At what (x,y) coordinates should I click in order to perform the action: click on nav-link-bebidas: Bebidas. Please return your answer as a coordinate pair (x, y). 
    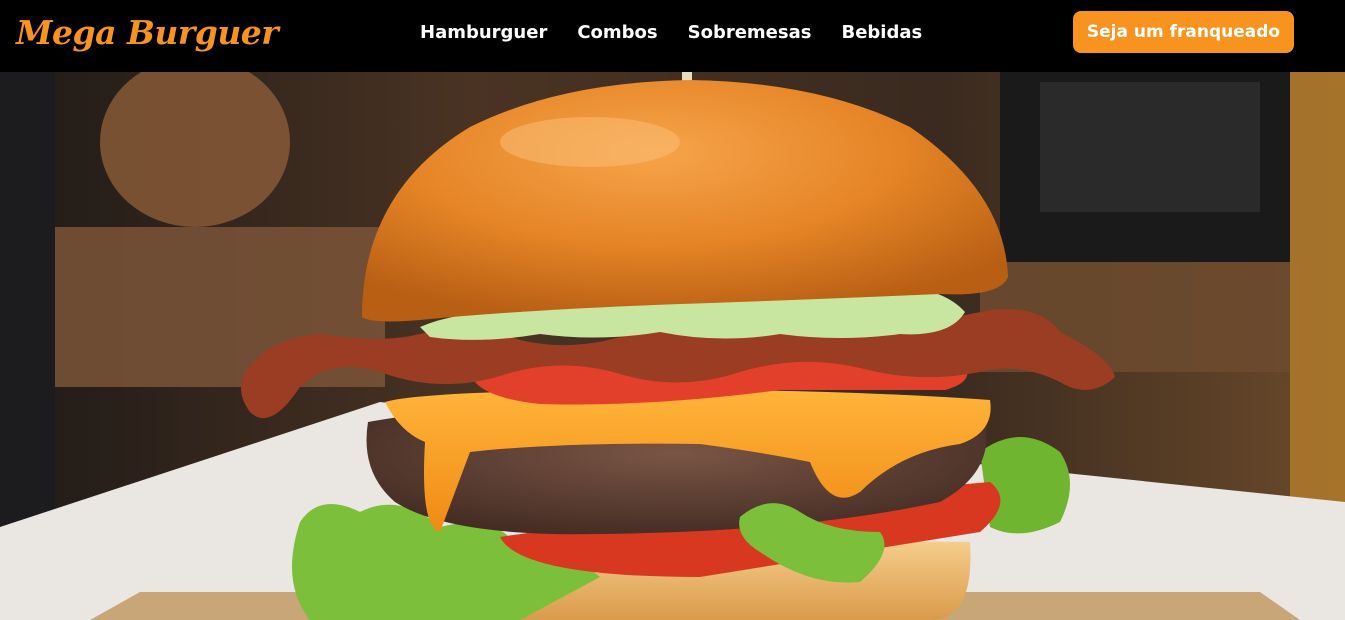
    Looking at the image, I should click on (881, 33).